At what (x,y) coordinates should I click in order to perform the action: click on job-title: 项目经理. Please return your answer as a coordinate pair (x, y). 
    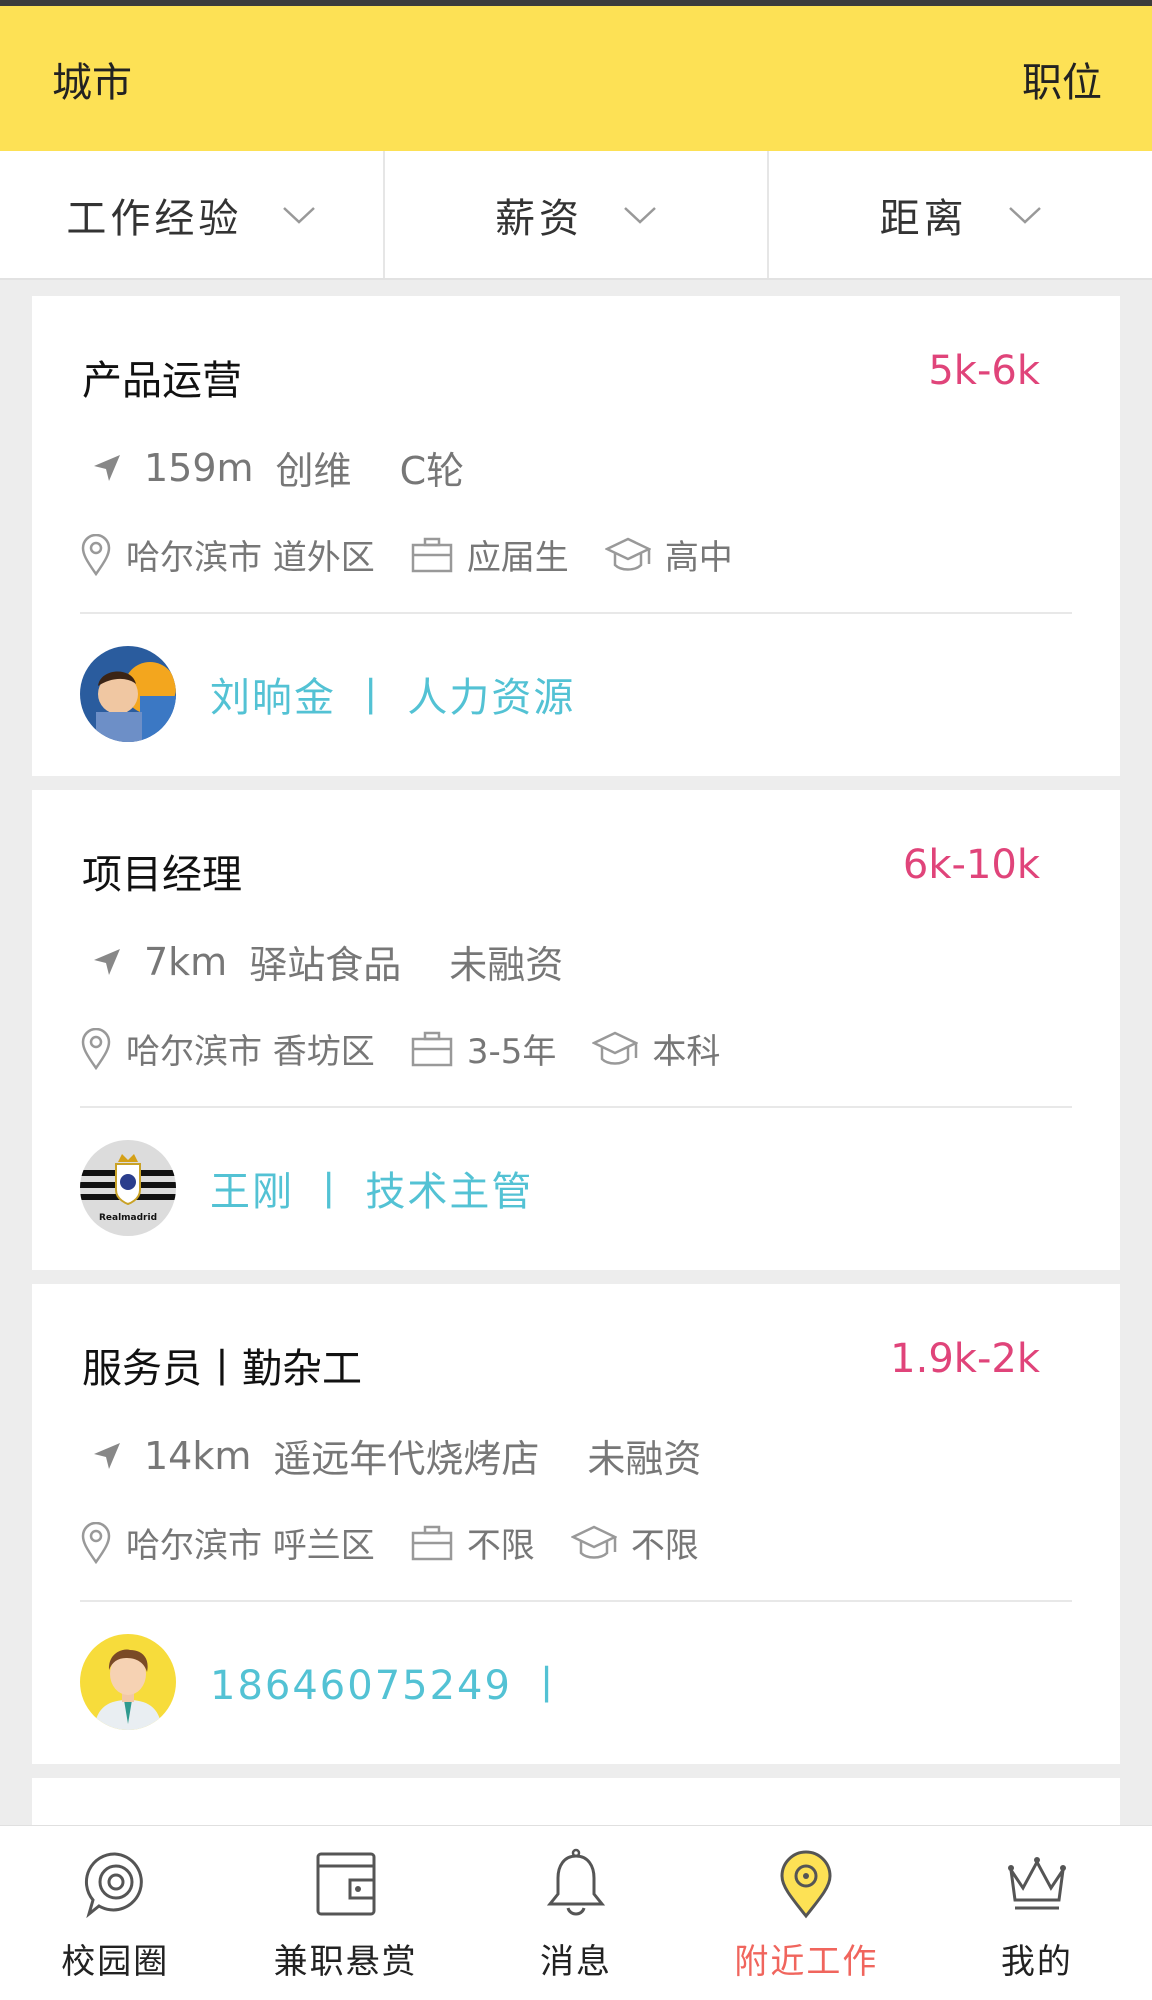
    Looking at the image, I should click on (162, 875).